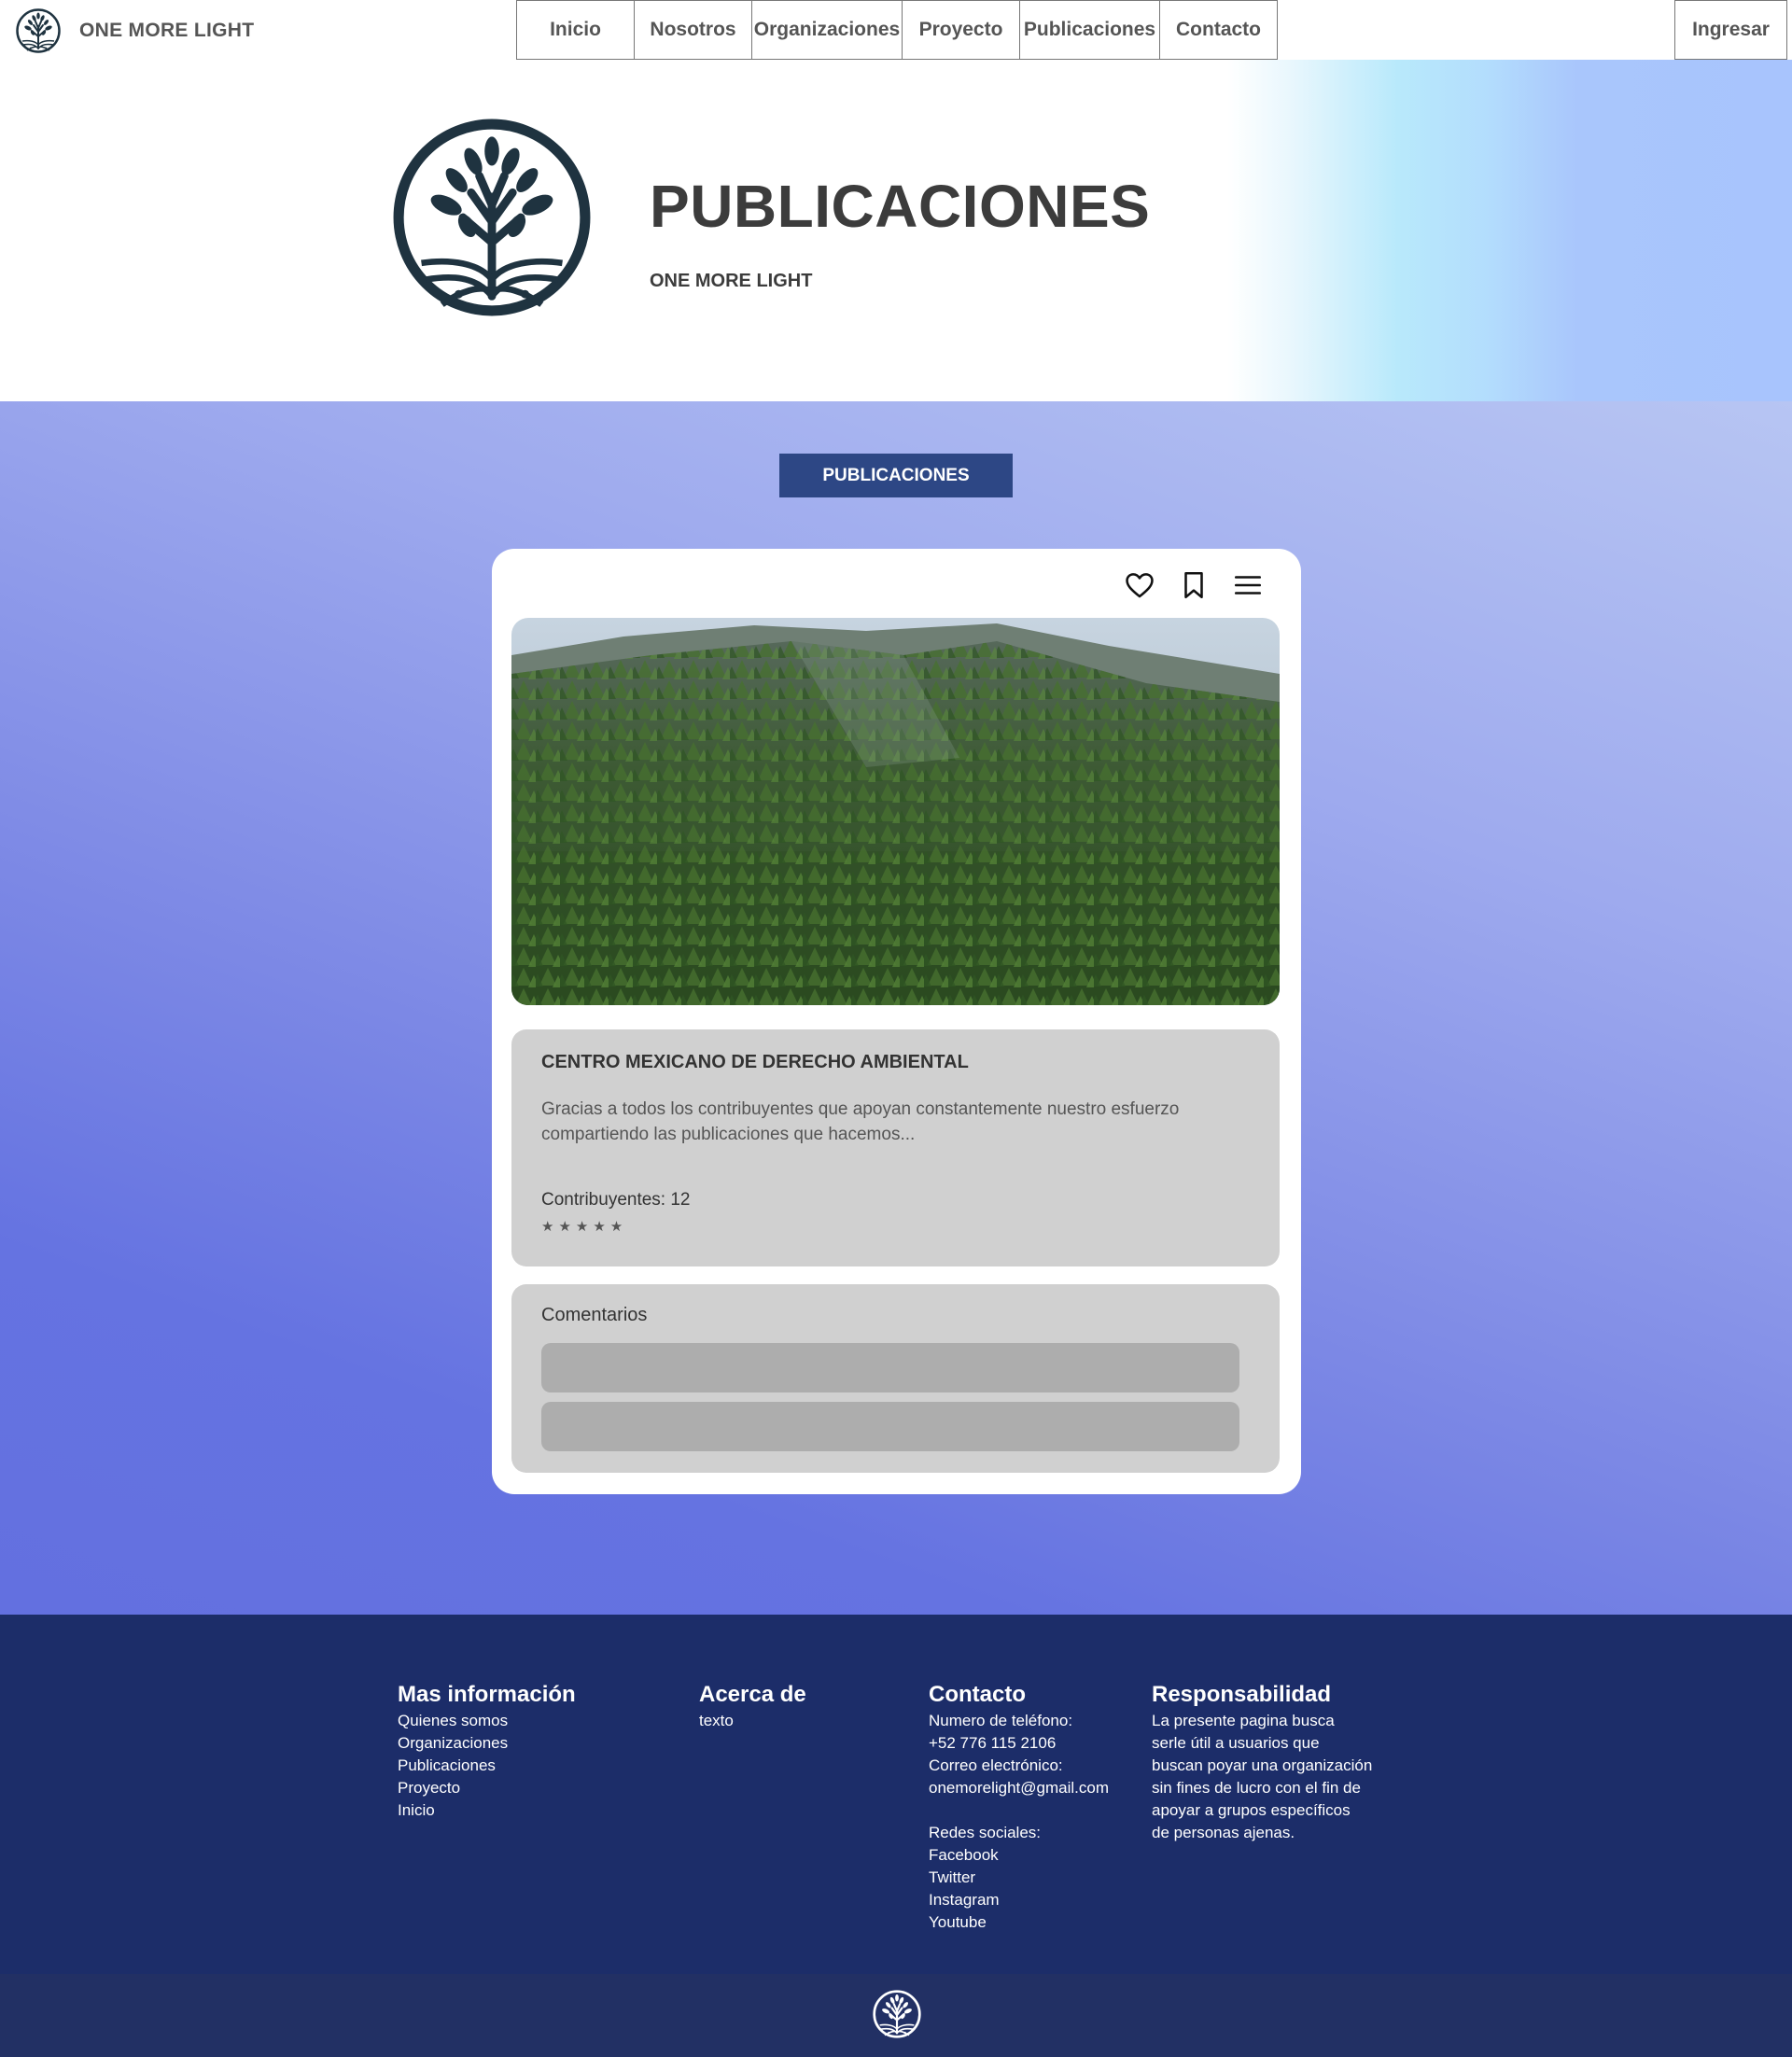 The height and width of the screenshot is (2057, 1792). Describe the element at coordinates (993, 1743) in the screenshot. I see `phone-number: +52 776 115 2106` at that location.